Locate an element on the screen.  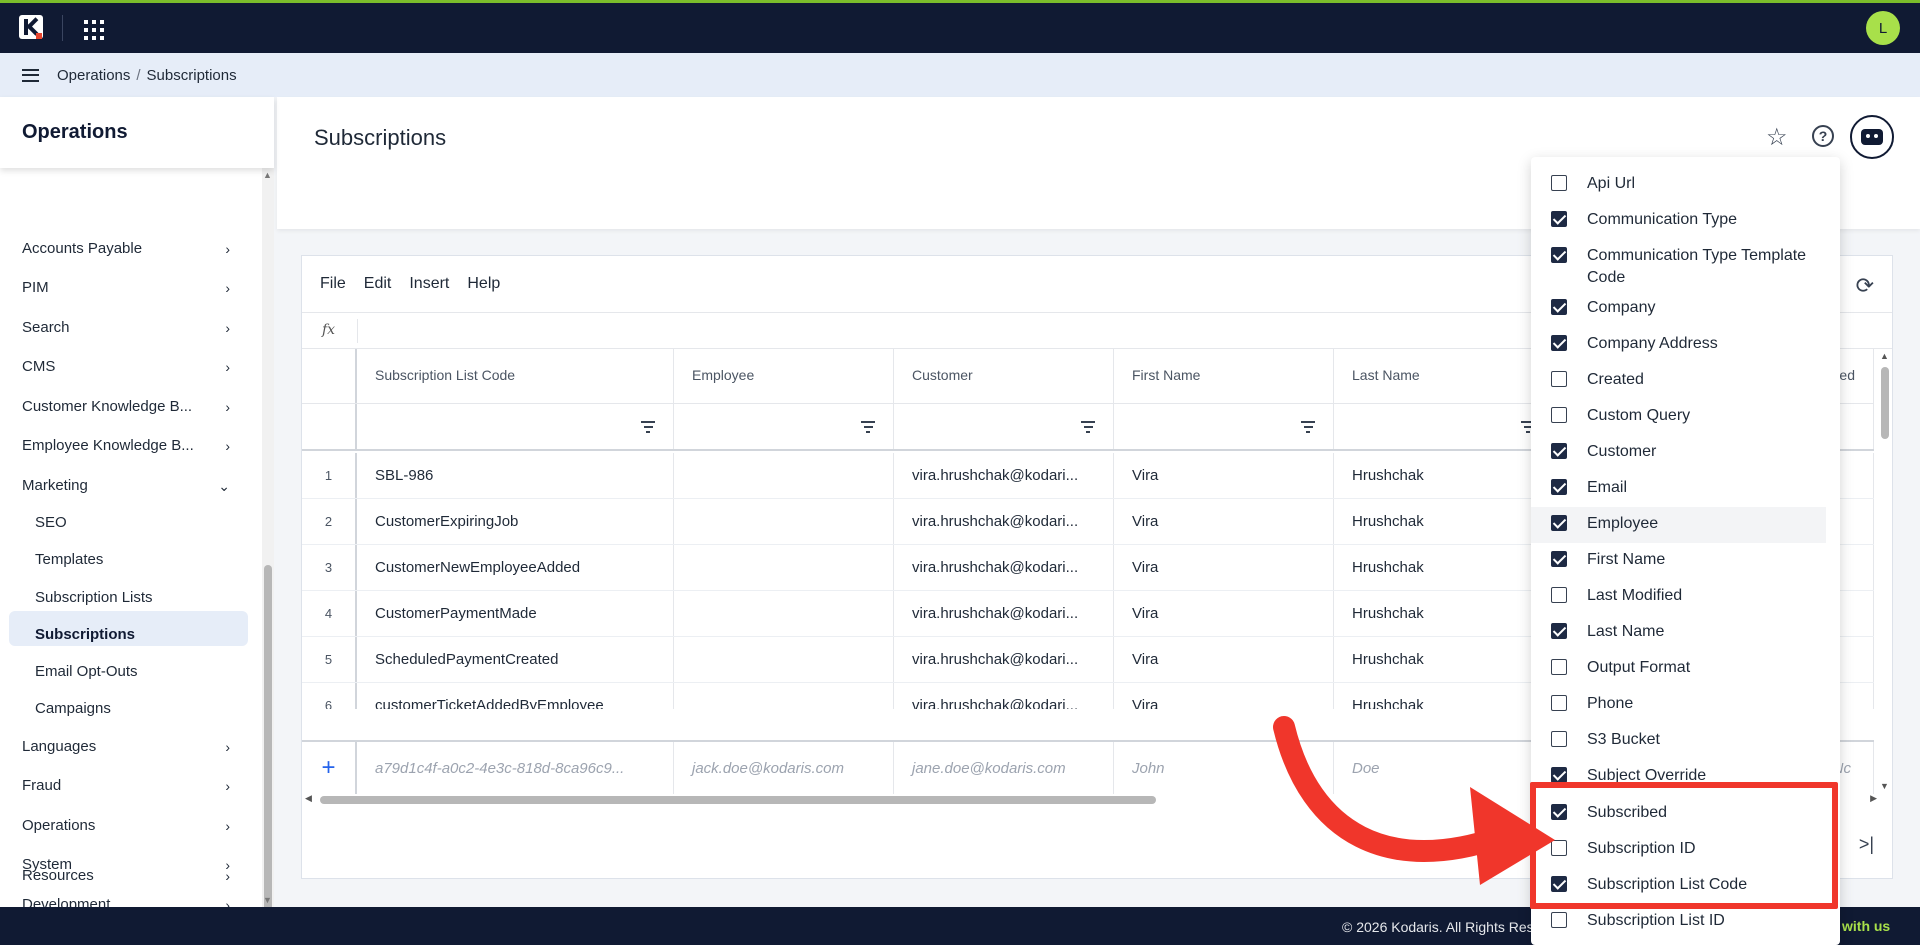
horizontal-scrollbar-thumb is located at coordinates (738, 800).